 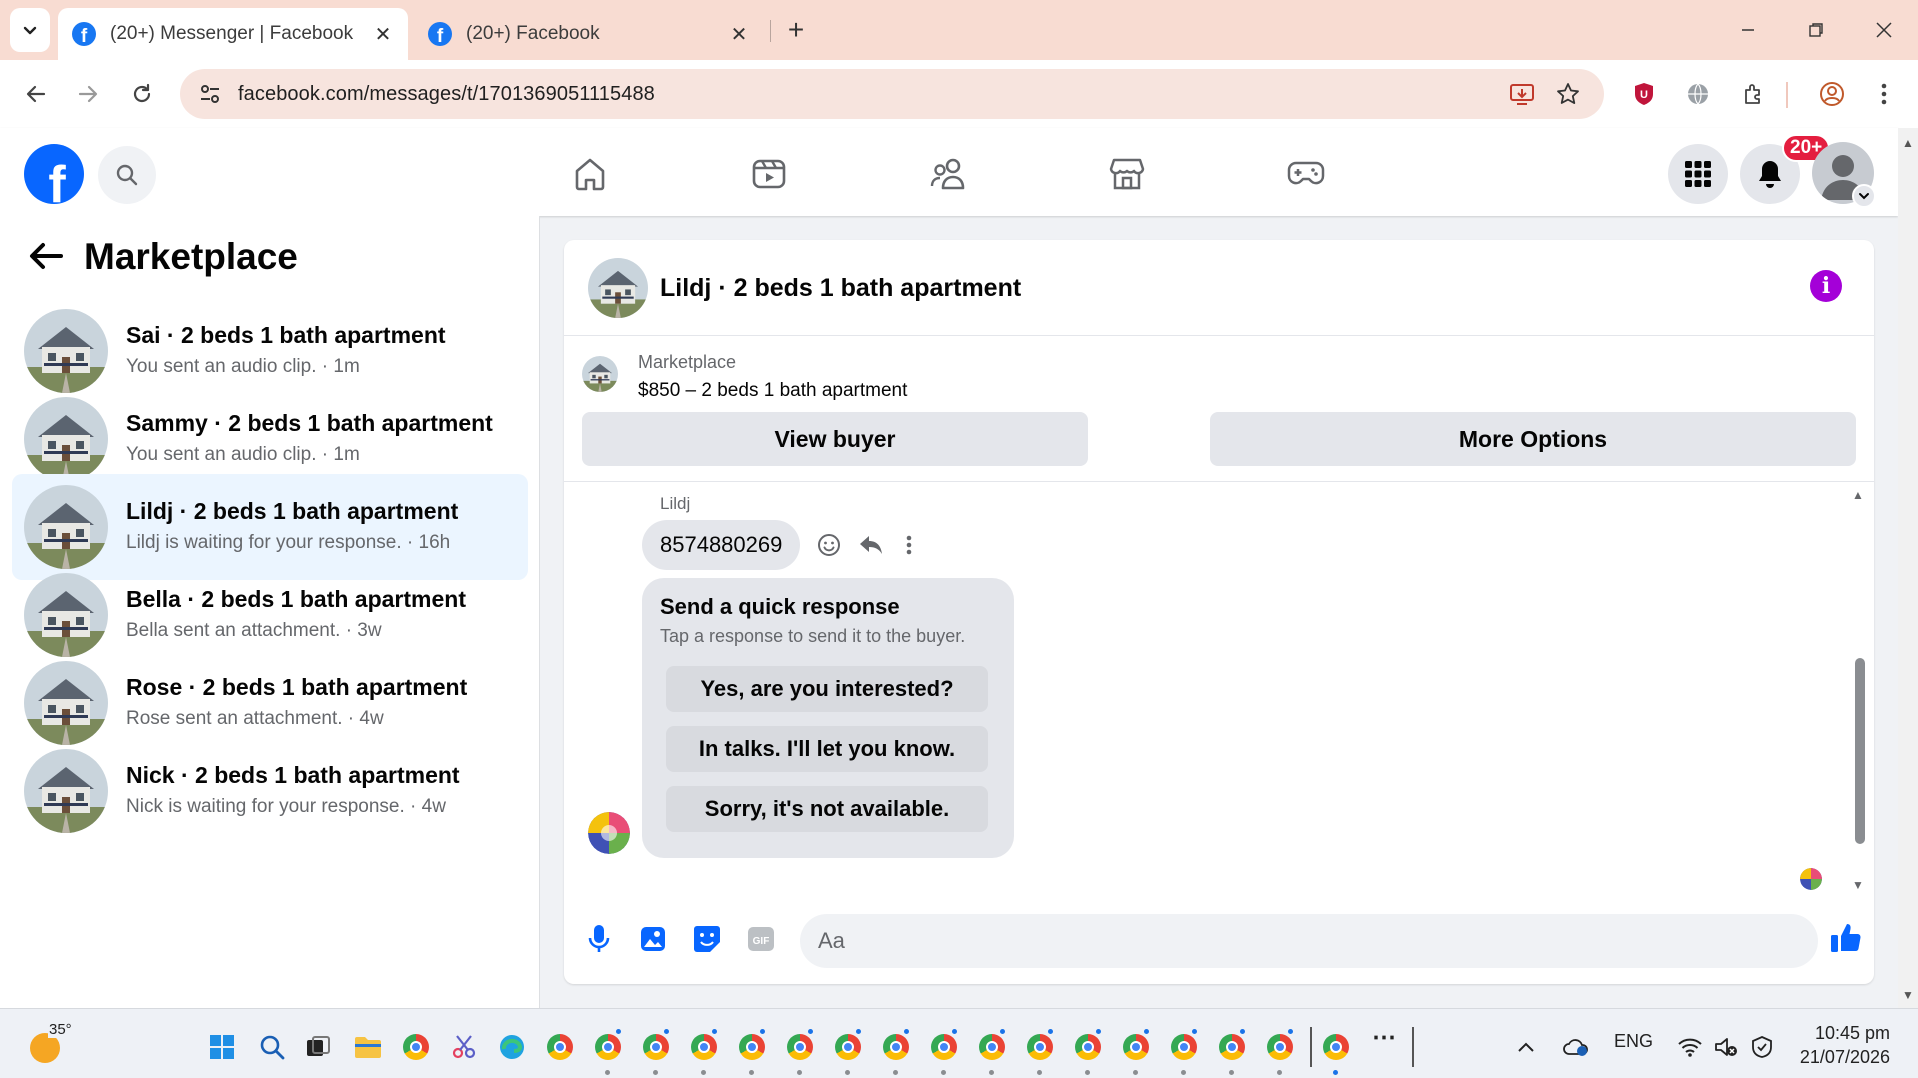 I want to click on message-sender-name: Lildj, so click(x=675, y=503).